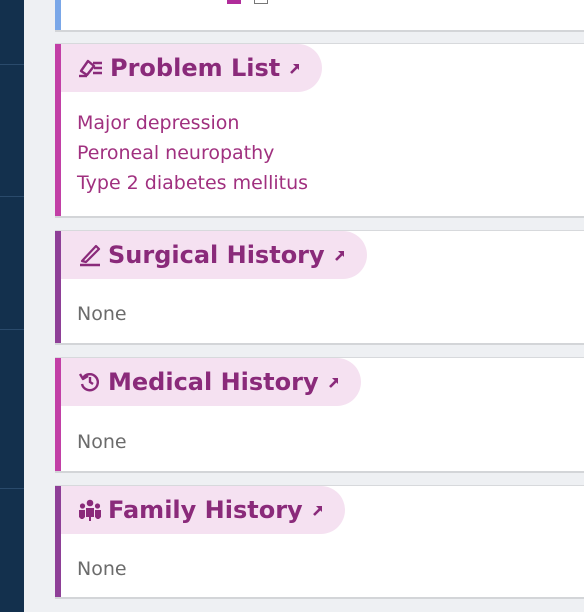 This screenshot has width=584, height=612. What do you see at coordinates (261, 2) in the screenshot?
I see `checkbox` at bounding box center [261, 2].